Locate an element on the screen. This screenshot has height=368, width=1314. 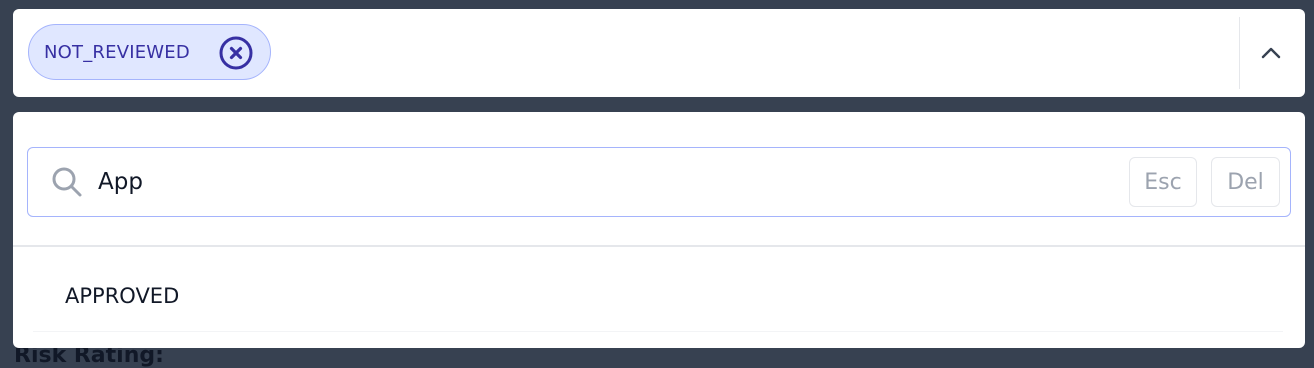
selected-chip: NOT_REVIEWED is located at coordinates (149, 52).